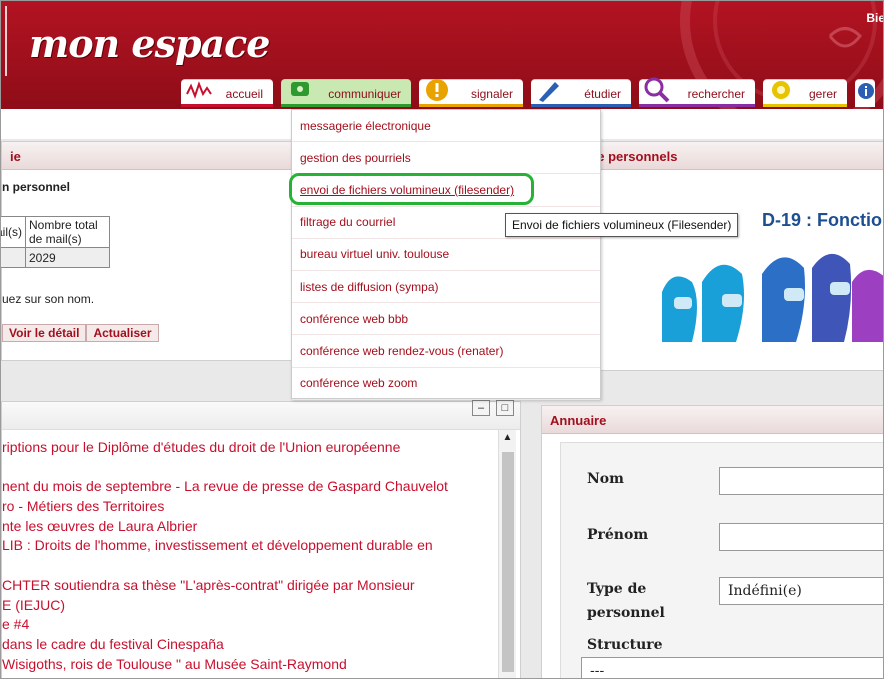 The width and height of the screenshot is (884, 679). Describe the element at coordinates (446, 351) in the screenshot. I see `menu-item-rendez-vous: conférence web rendez-vous (renater)` at that location.